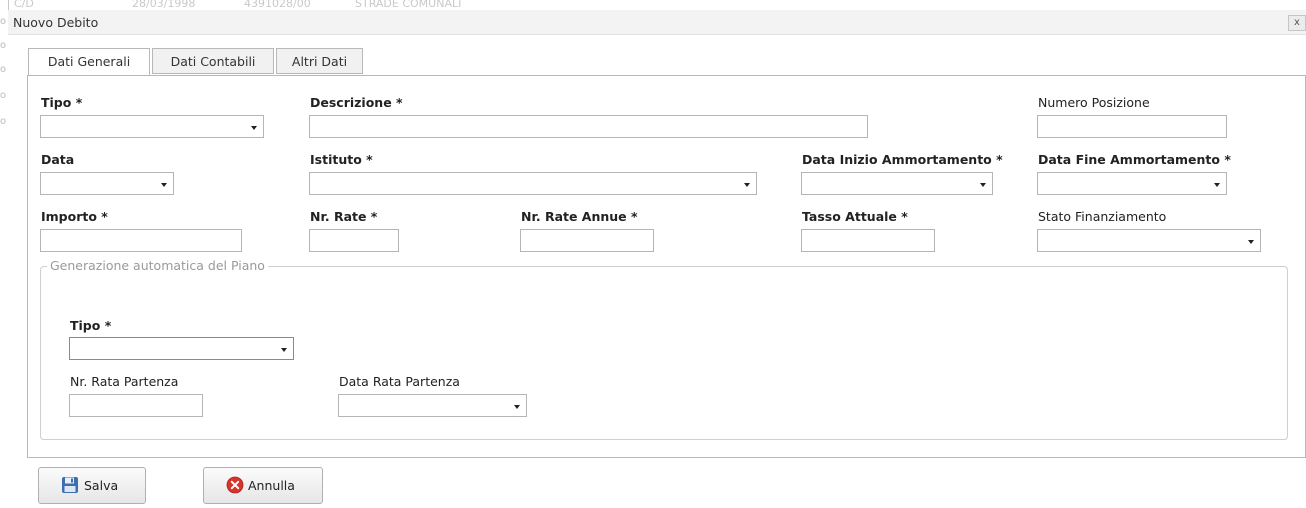  I want to click on tab-dati-generali: Dati Generali, so click(89, 62).